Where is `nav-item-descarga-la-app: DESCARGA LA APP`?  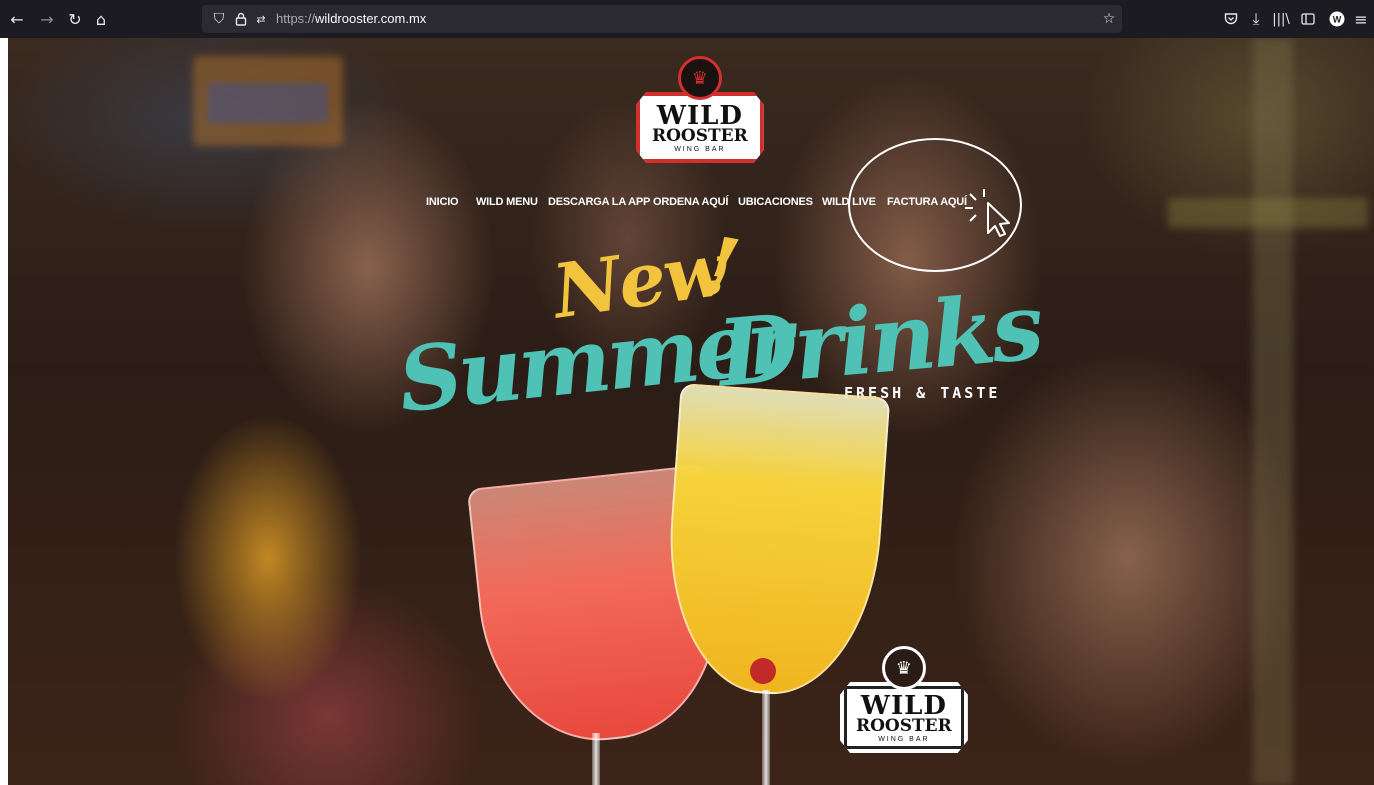 nav-item-descarga-la-app: DESCARGA LA APP is located at coordinates (599, 202).